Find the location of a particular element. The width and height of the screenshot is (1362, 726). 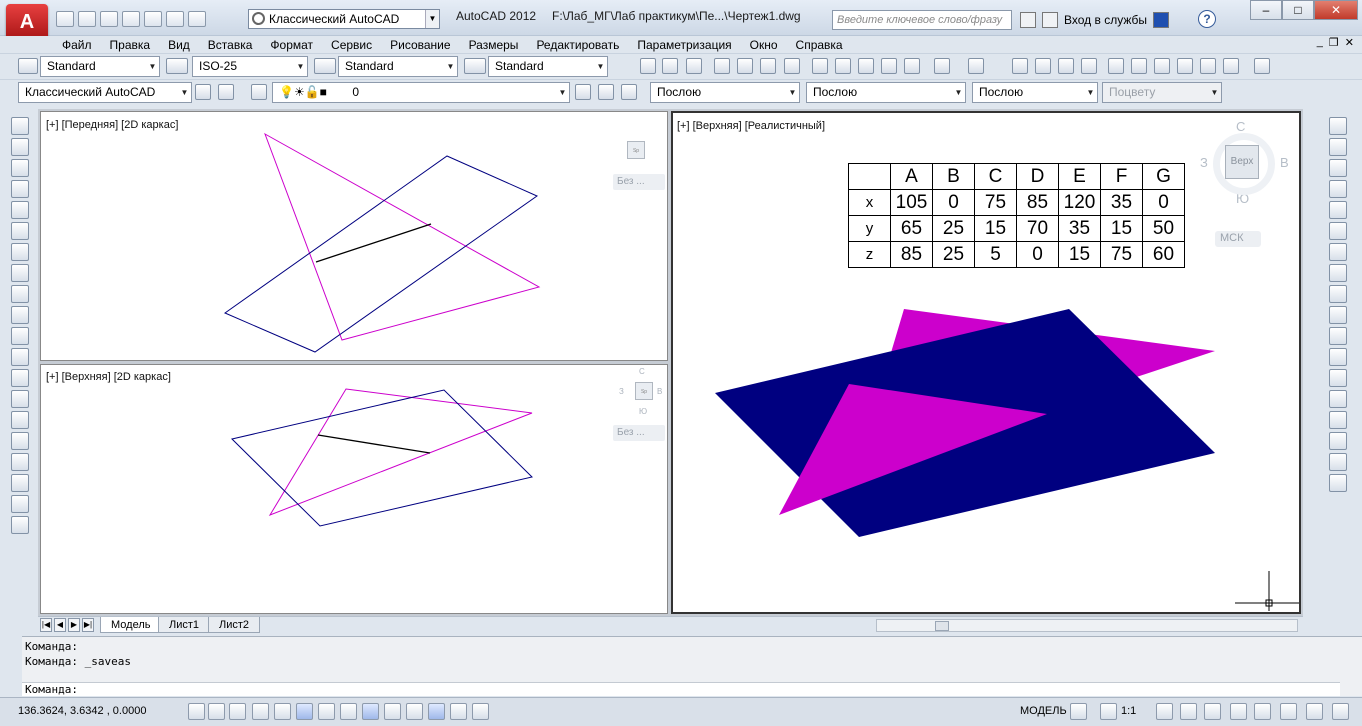

command-input: Команда: is located at coordinates (681, 689).